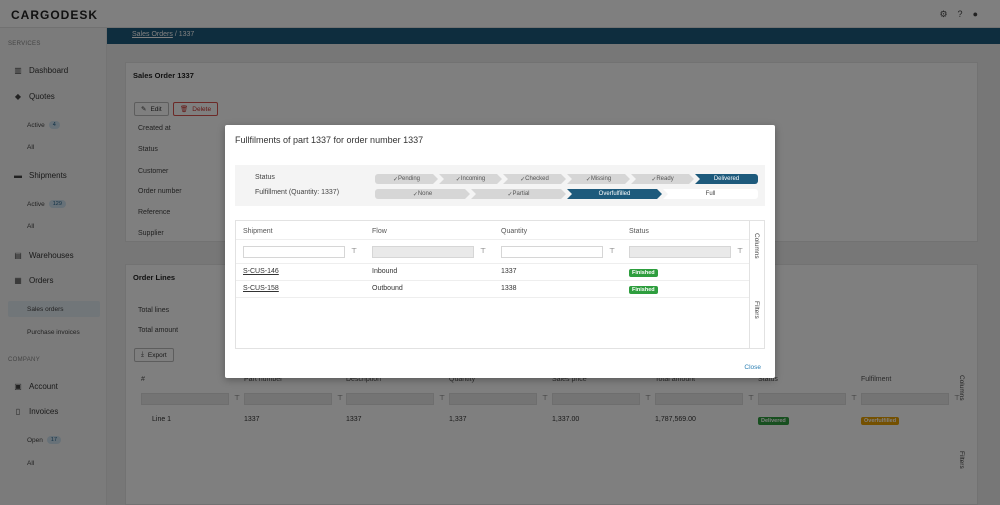 This screenshot has width=1000, height=505. What do you see at coordinates (552, 252) in the screenshot?
I see `quantity-filter-input` at bounding box center [552, 252].